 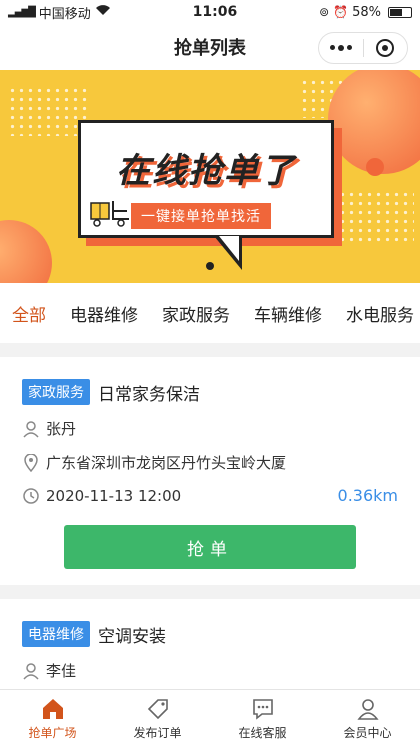 I want to click on tab-online-support: 在线客服, so click(x=262, y=718).